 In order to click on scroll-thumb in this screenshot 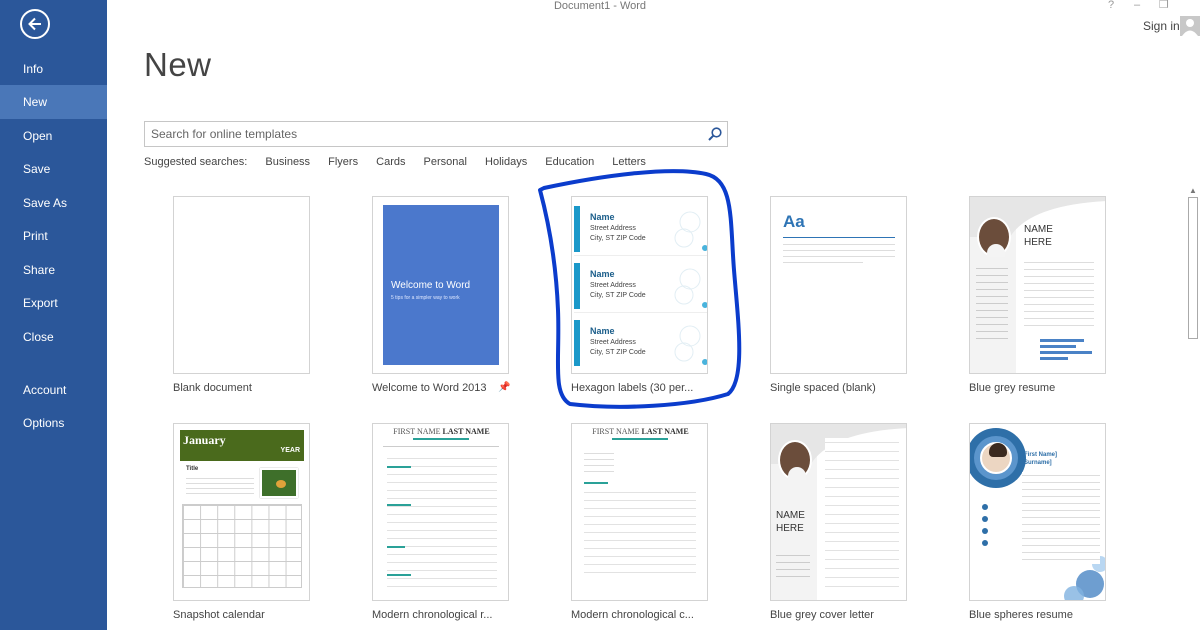, I will do `click(1193, 268)`.